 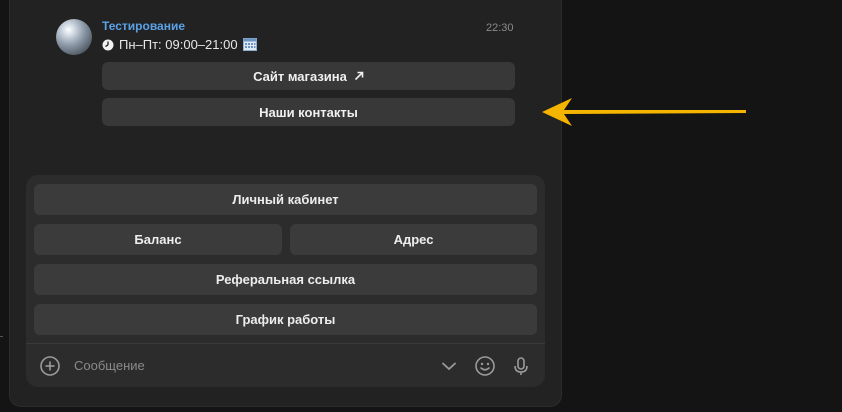 I want to click on microphone-icon, so click(x=521, y=366).